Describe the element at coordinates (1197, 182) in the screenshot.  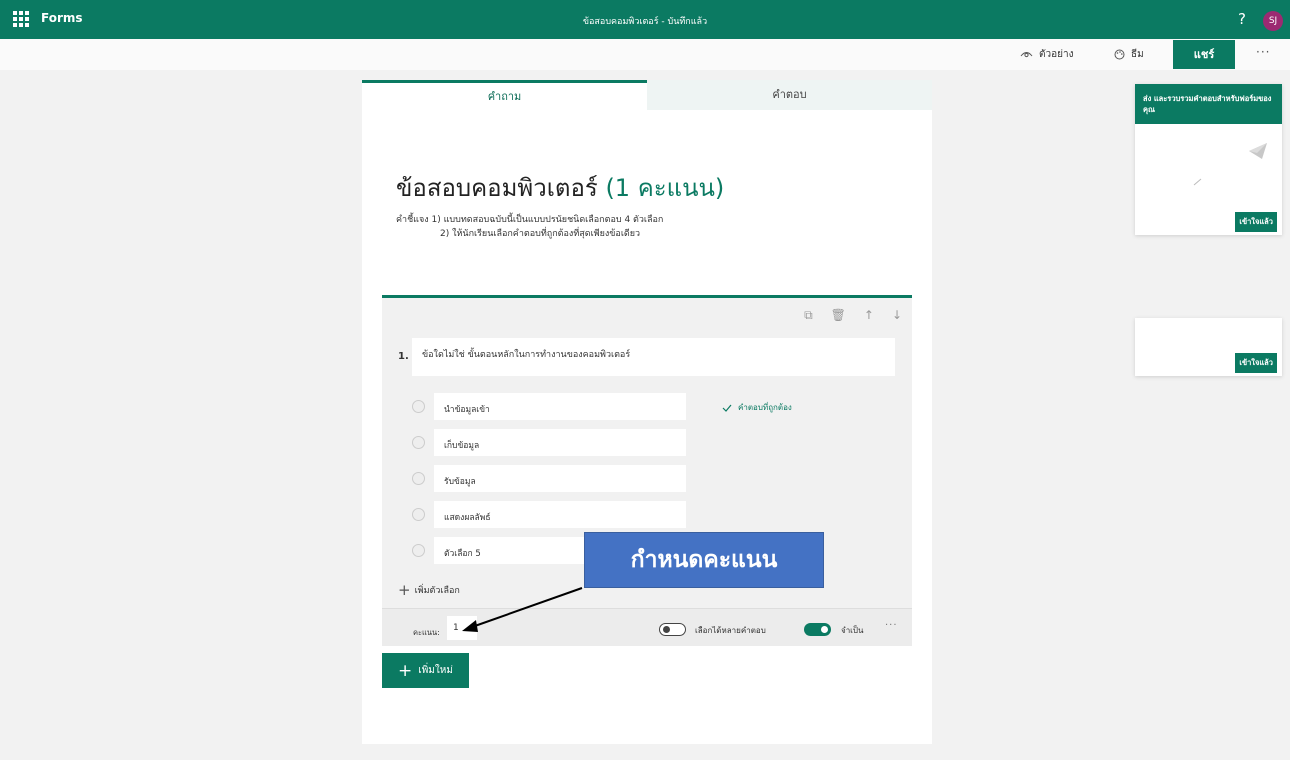
I see `flight-trail-icon` at that location.